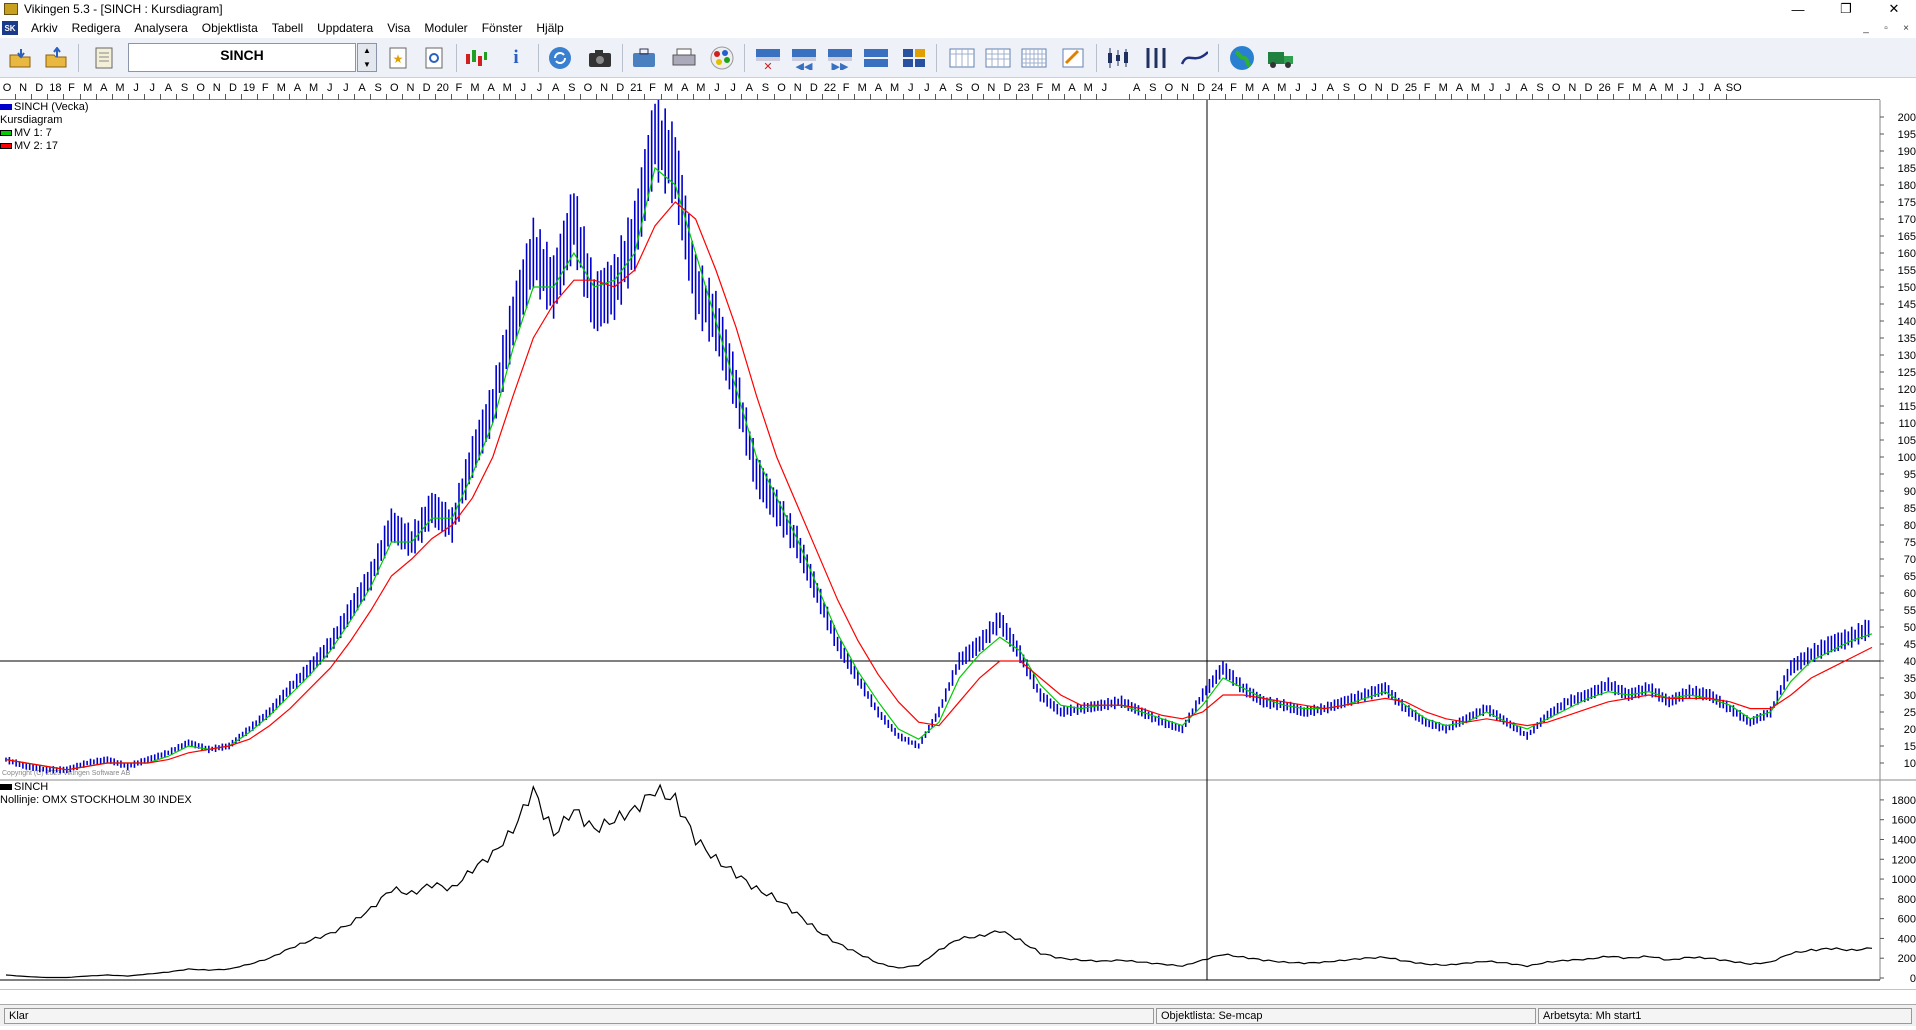 This screenshot has width=1916, height=1030. I want to click on calendar-week-icon, so click(998, 58).